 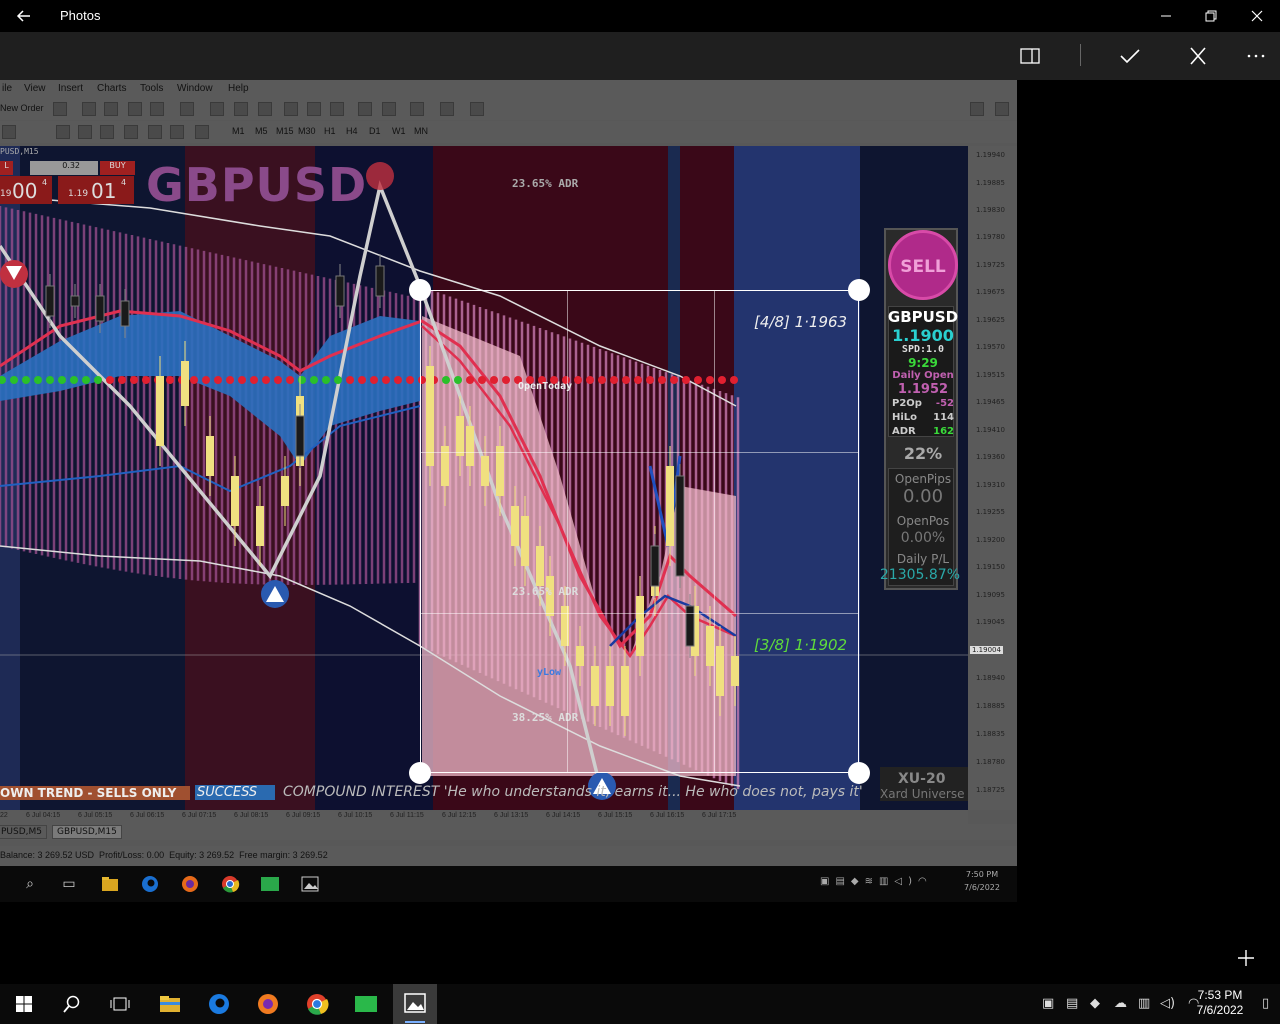 What do you see at coordinates (317, 1004) in the screenshot?
I see `chrome-button` at bounding box center [317, 1004].